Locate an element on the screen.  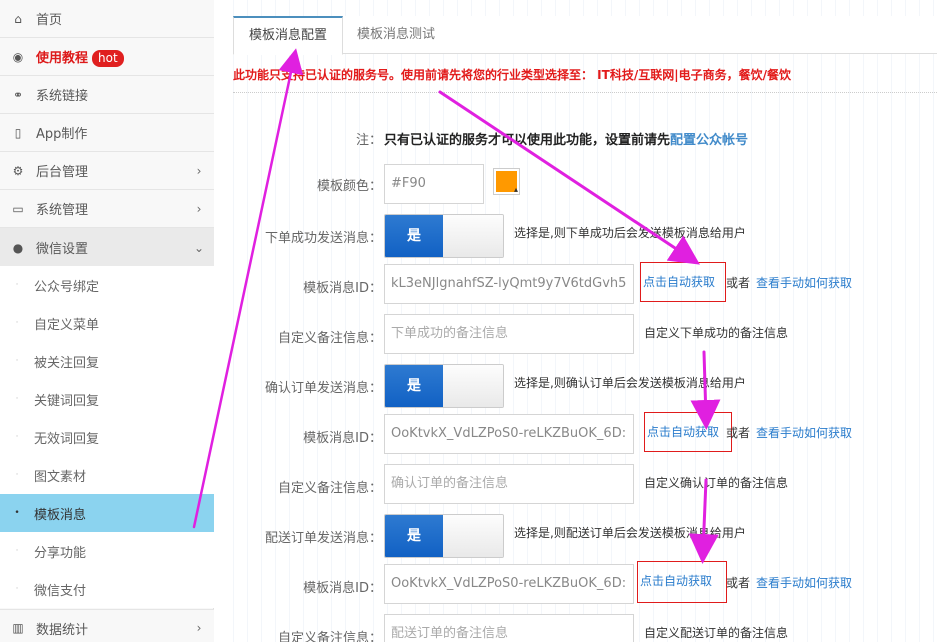
confirm-order-toggle: 是 is located at coordinates (444, 386).